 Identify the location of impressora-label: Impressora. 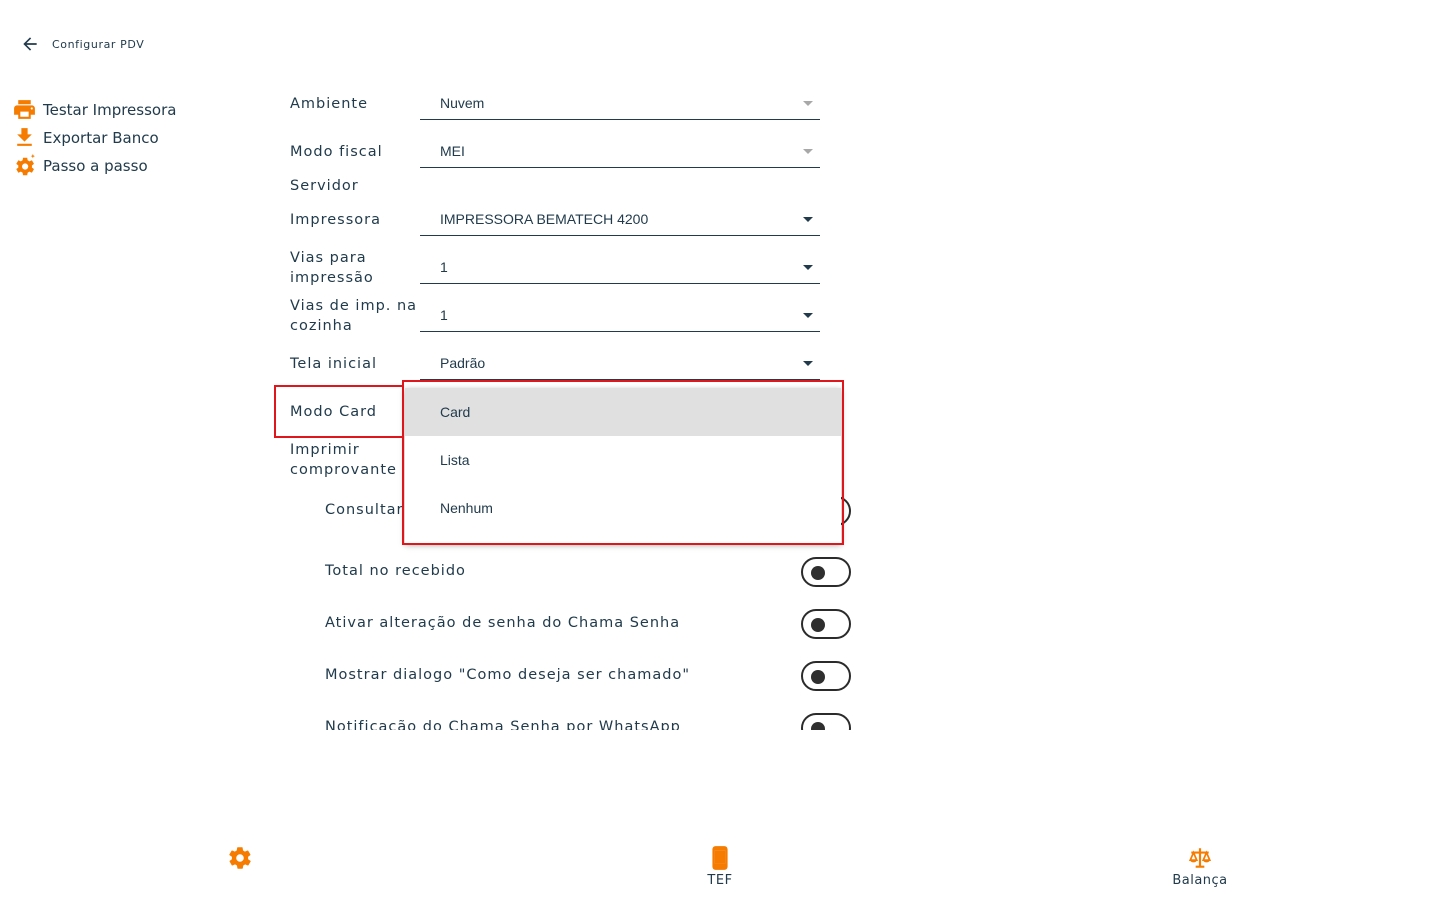
(335, 220).